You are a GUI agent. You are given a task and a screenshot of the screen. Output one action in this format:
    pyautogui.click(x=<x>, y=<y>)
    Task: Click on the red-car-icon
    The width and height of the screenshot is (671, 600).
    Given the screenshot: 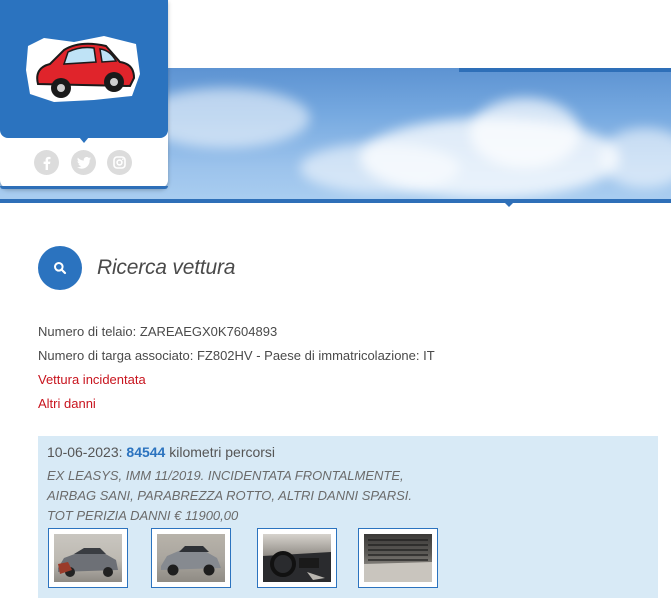 What is the action you would take?
    pyautogui.click(x=83, y=69)
    